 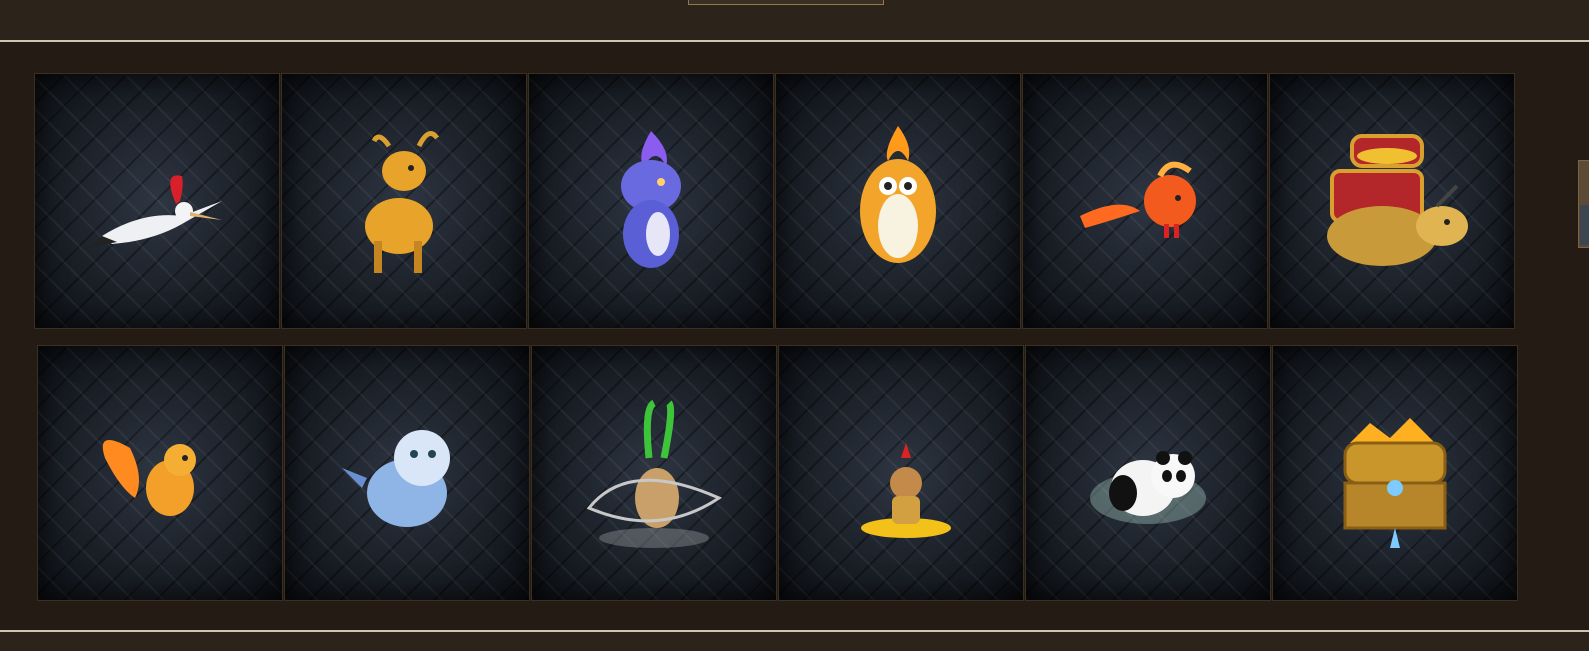 What do you see at coordinates (149, 478) in the screenshot?
I see `fire-squirrel-icon` at bounding box center [149, 478].